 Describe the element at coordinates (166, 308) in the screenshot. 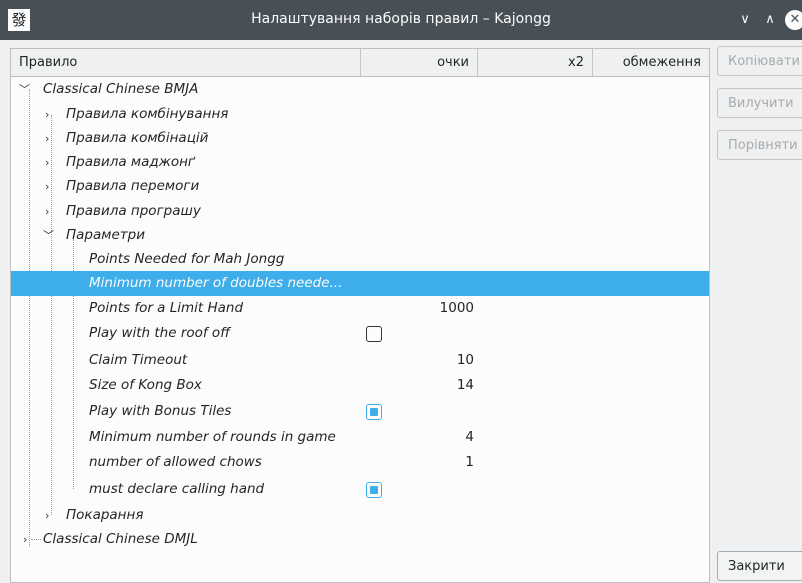

I see `tree-row-label: Points for a Limit Hand` at that location.